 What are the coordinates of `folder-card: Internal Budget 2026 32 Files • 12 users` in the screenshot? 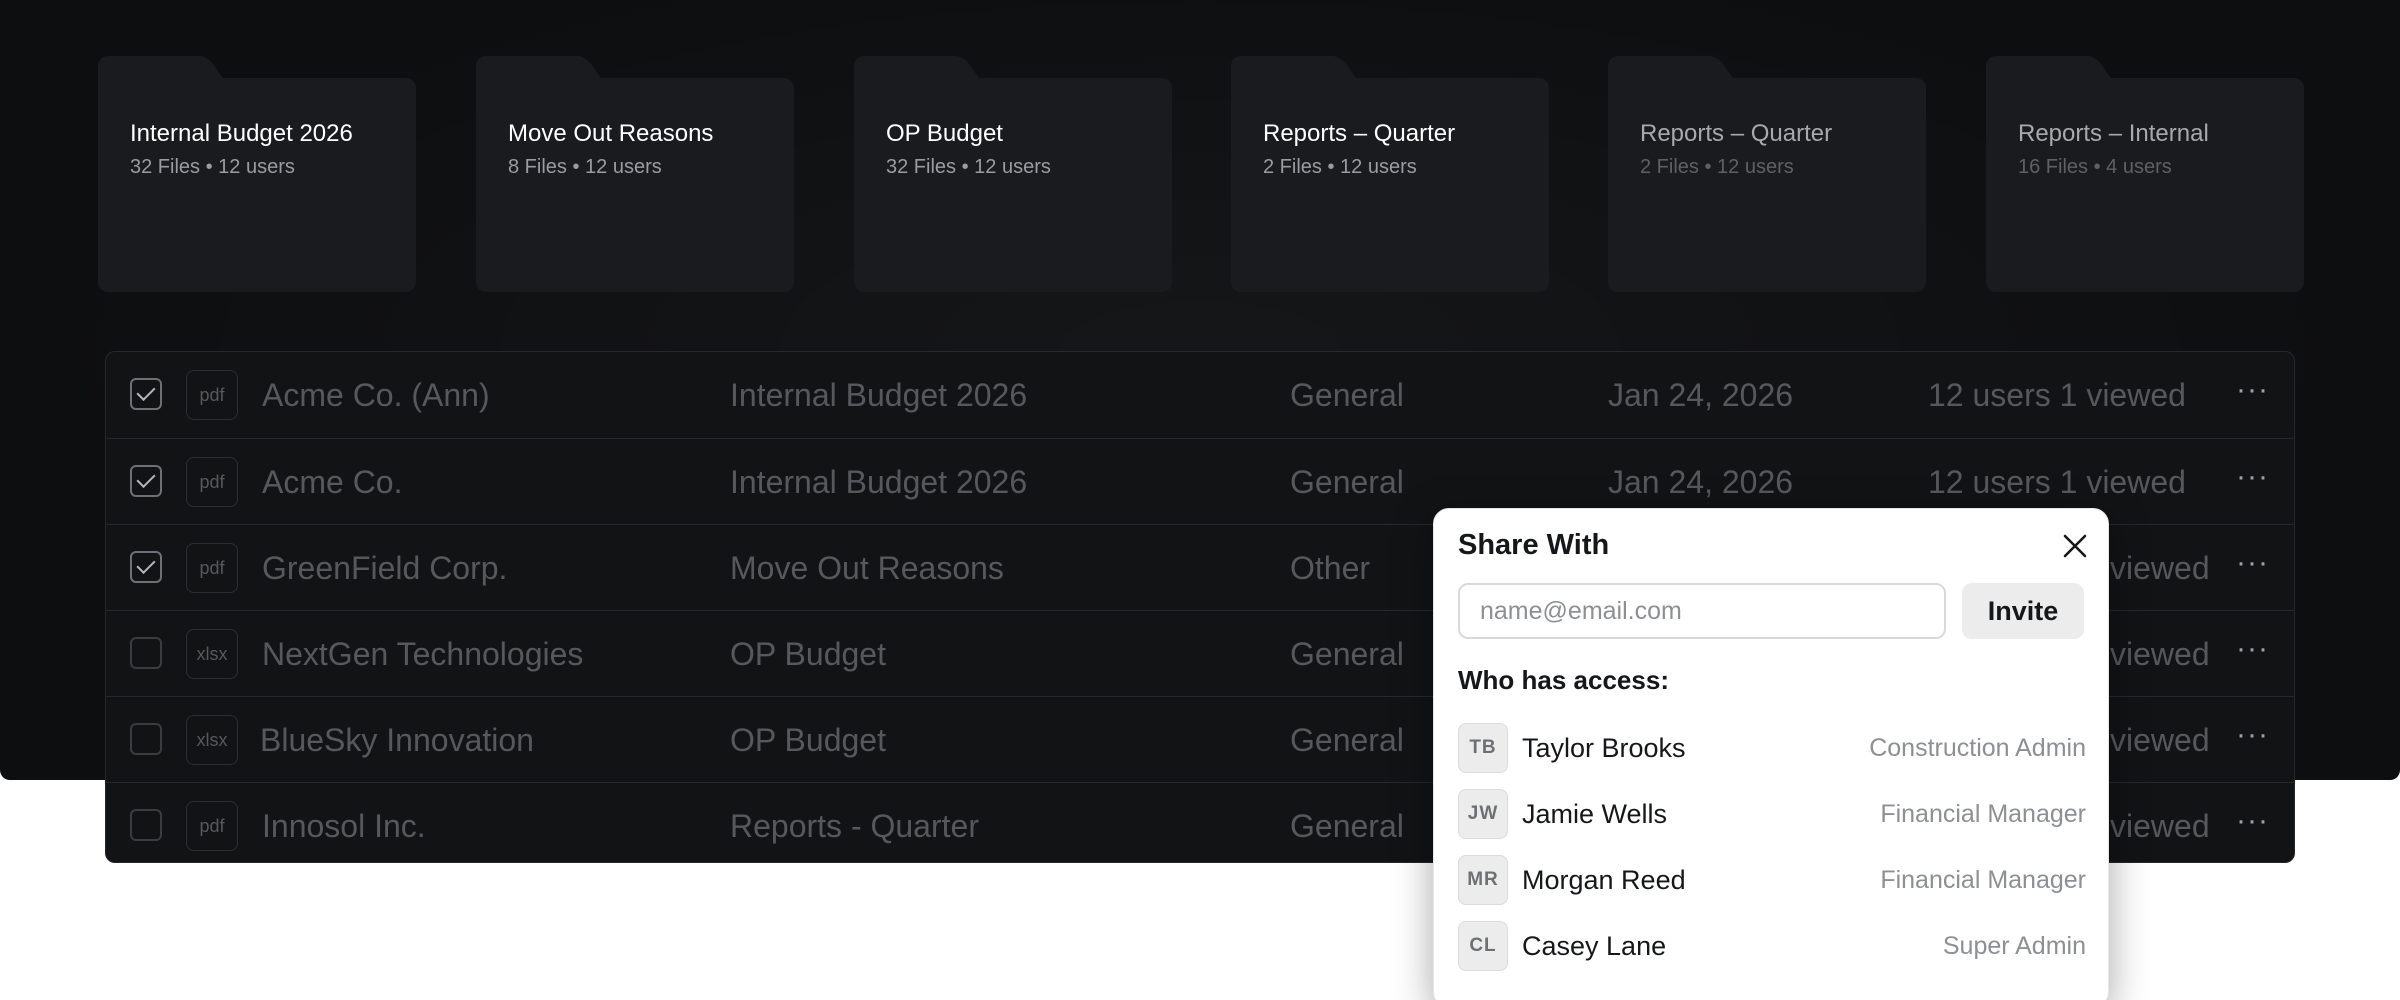 It's located at (257, 174).